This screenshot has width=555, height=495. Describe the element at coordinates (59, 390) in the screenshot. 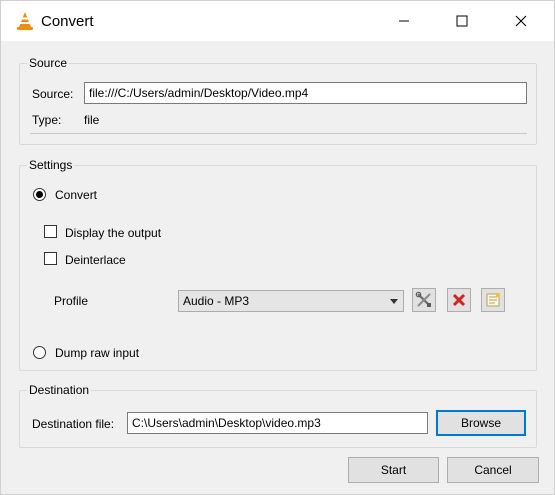

I see `destination-group-title: Destination` at that location.